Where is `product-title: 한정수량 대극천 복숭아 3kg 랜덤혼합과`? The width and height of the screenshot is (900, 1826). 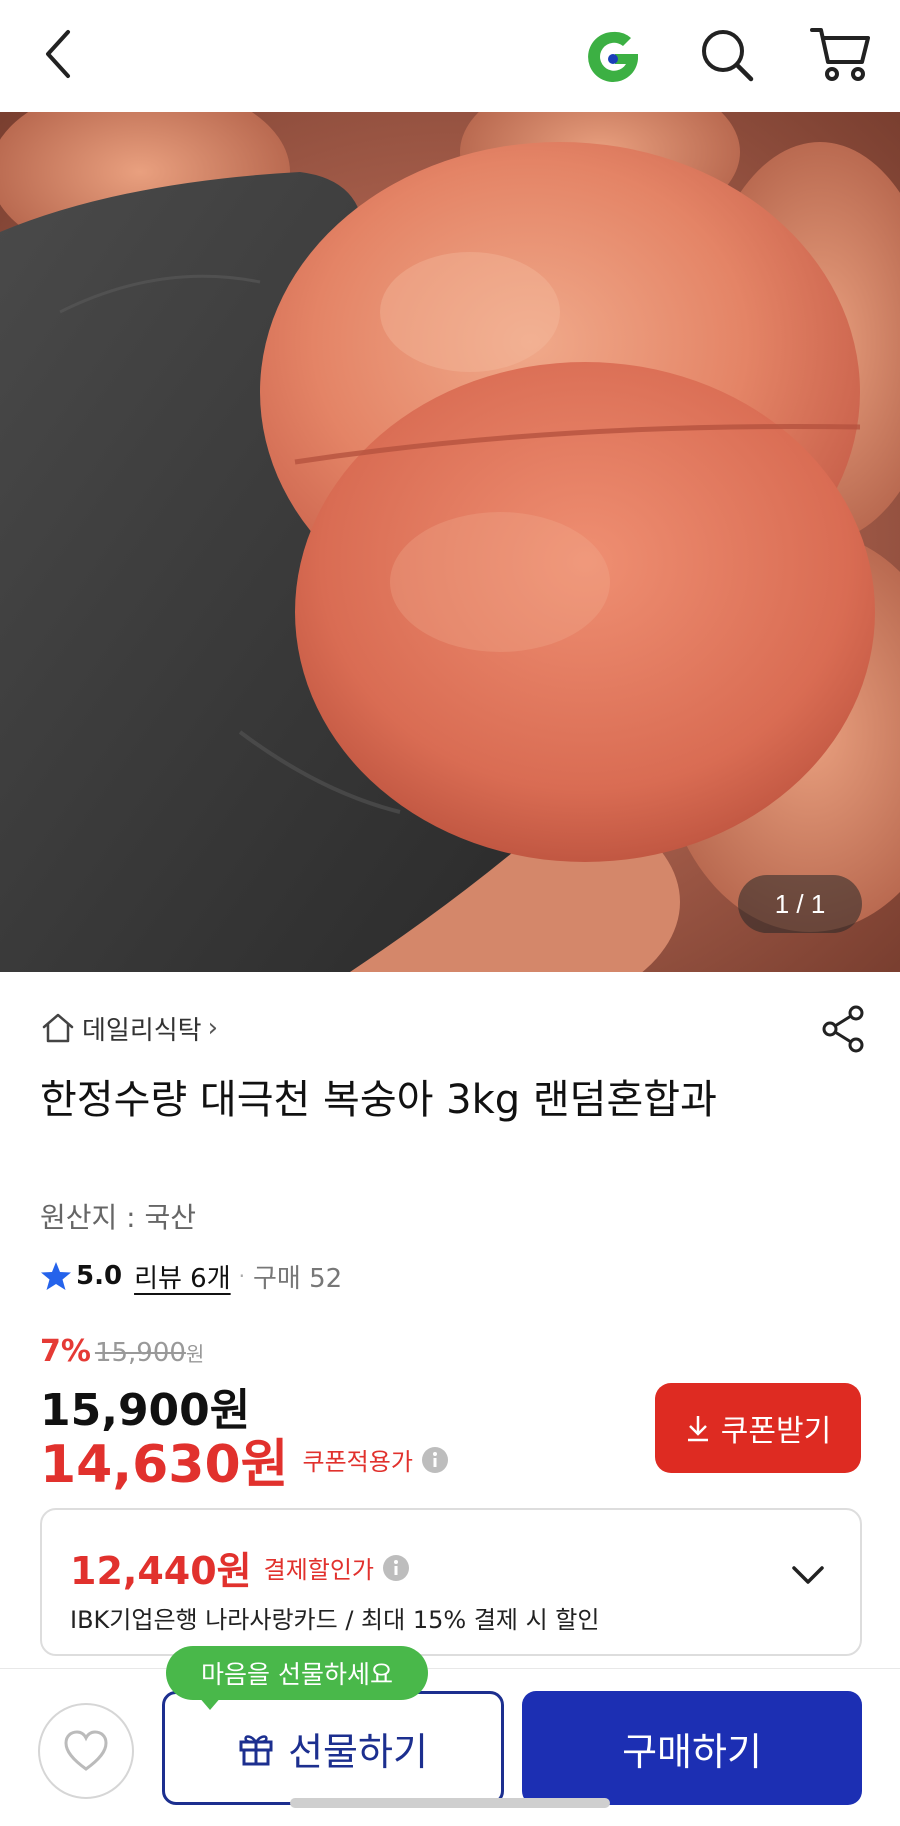 product-title: 한정수량 대극천 복숭아 3kg 랜덤혼합과 is located at coordinates (378, 1100).